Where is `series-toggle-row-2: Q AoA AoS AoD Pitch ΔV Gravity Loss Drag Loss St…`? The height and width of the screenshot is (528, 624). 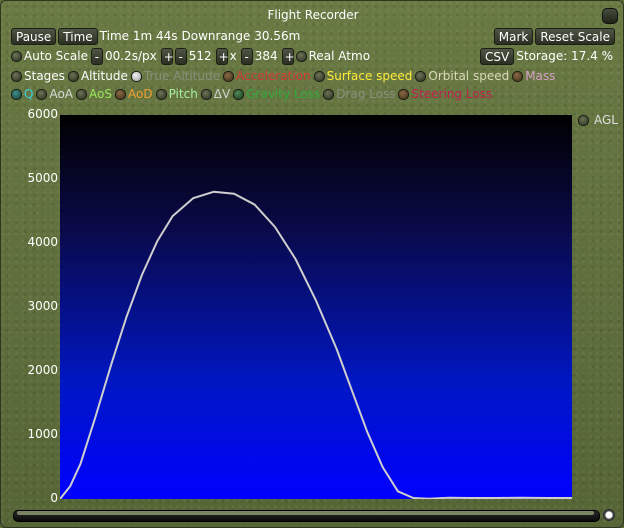
series-toggle-row-2: Q AoA AoS AoD Pitch ΔV Gravity Loss Drag Loss St… is located at coordinates (253, 94).